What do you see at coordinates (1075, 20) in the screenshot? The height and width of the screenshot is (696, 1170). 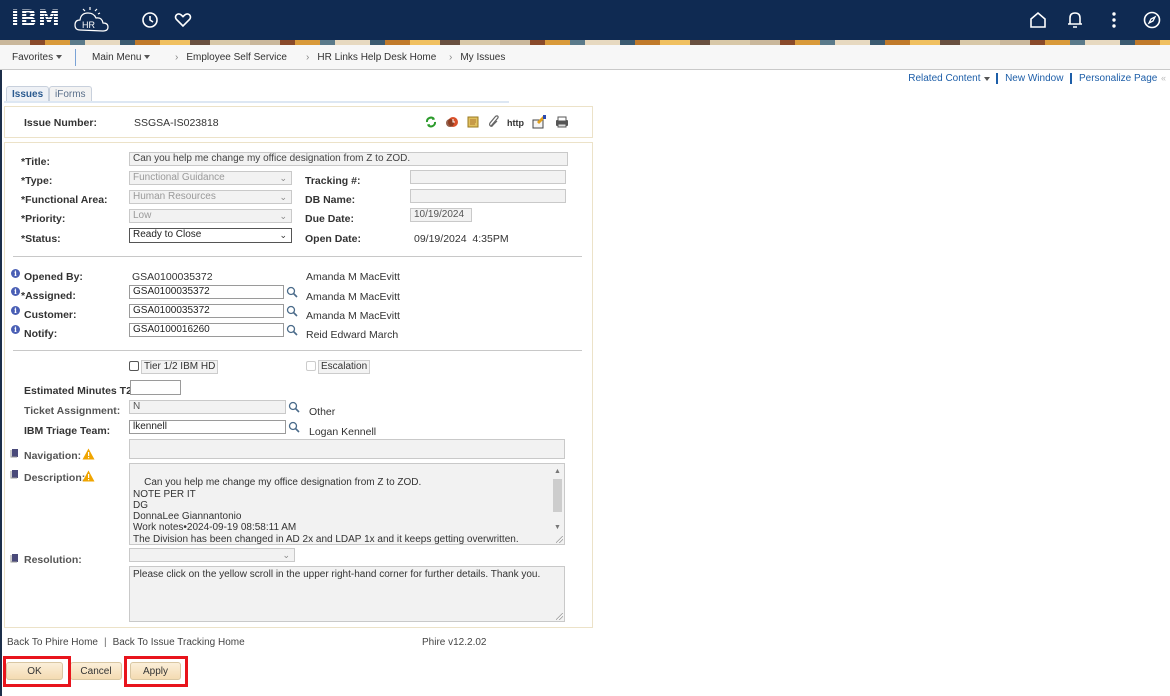 I see `notifications-bell-icon` at bounding box center [1075, 20].